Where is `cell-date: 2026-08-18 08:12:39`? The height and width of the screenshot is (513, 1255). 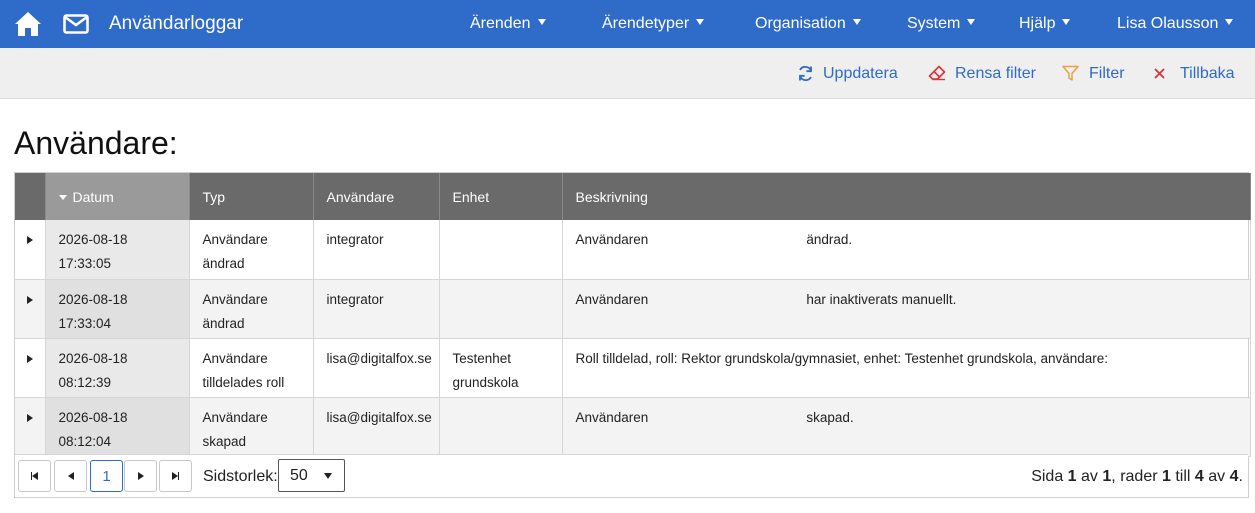 cell-date: 2026-08-18 08:12:39 is located at coordinates (117, 368).